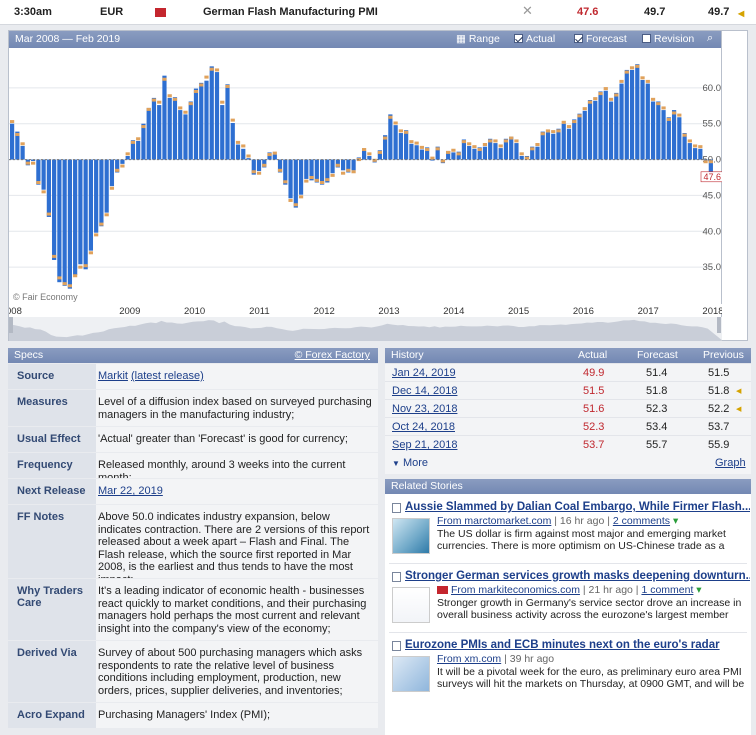 Image resolution: width=756 pixels, height=735 pixels. Describe the element at coordinates (424, 445) in the screenshot. I see `history-date: Sep 21, 2018` at that location.